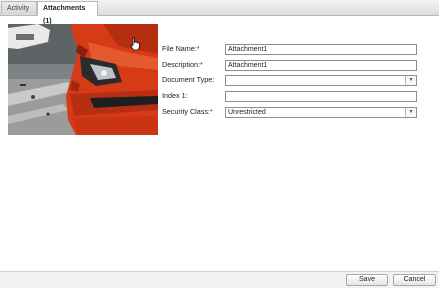  Describe the element at coordinates (321, 65) in the screenshot. I see `description-input: Attachment1` at that location.